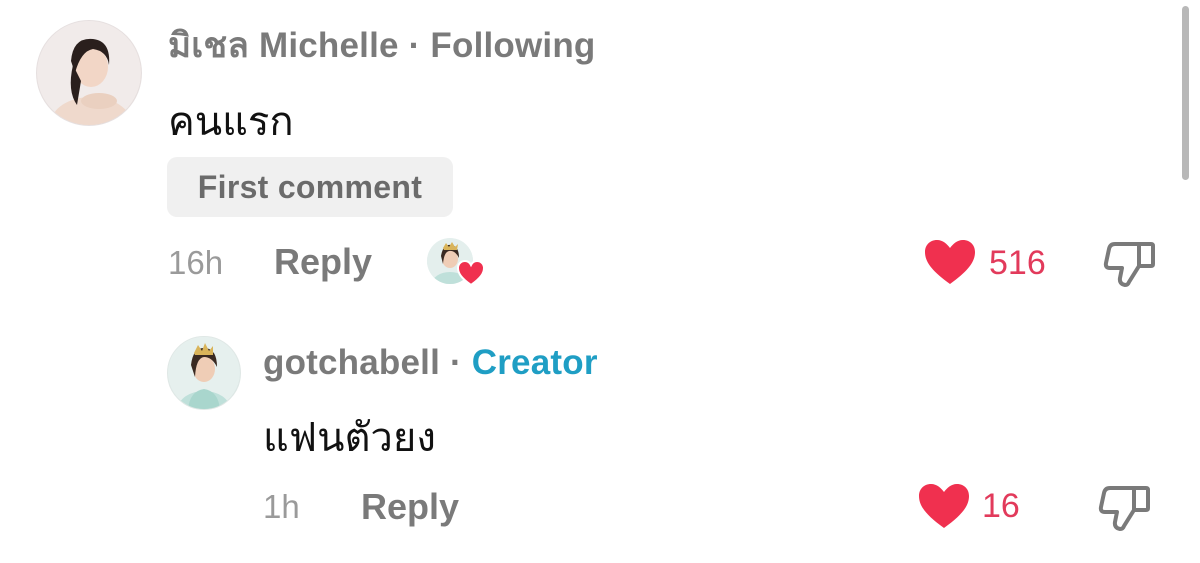 The image size is (1200, 563). What do you see at coordinates (281, 506) in the screenshot?
I see `comment-time: 1h` at bounding box center [281, 506].